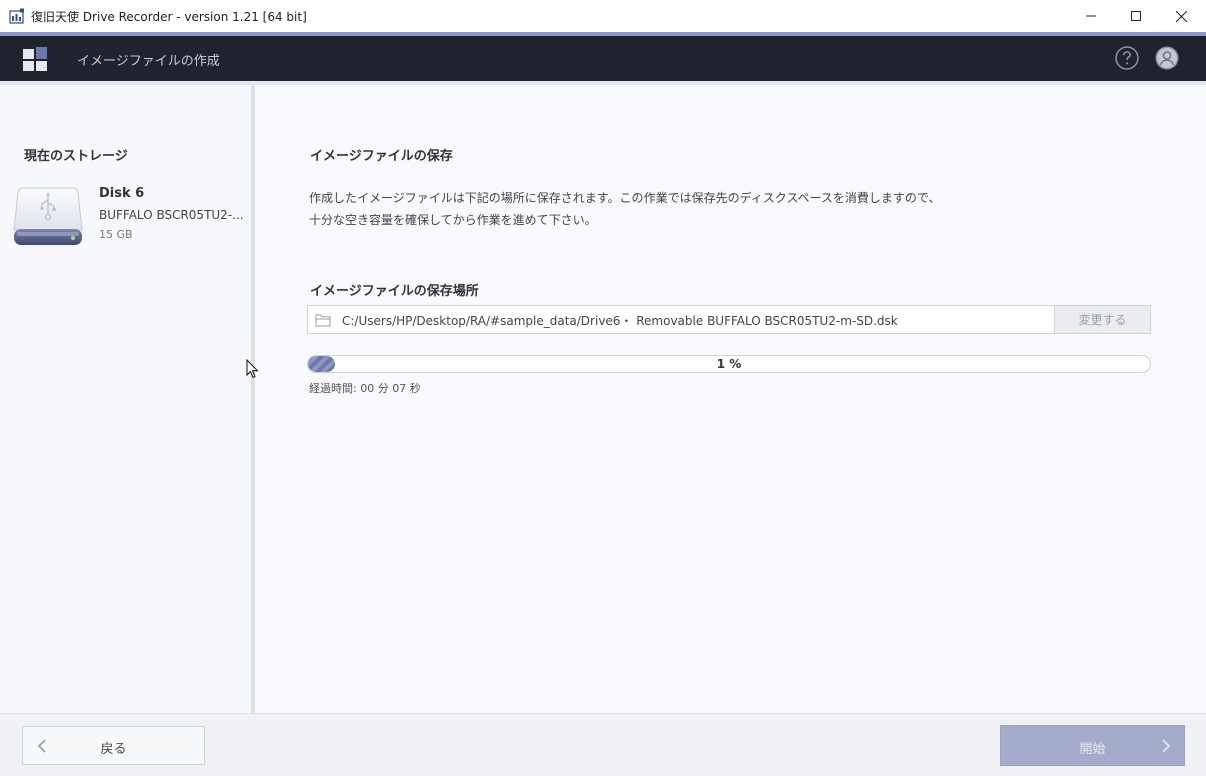 This screenshot has height=776, width=1206. What do you see at coordinates (365, 388) in the screenshot?
I see `elapsed-time: 経過時間: 00 分 07 秒` at bounding box center [365, 388].